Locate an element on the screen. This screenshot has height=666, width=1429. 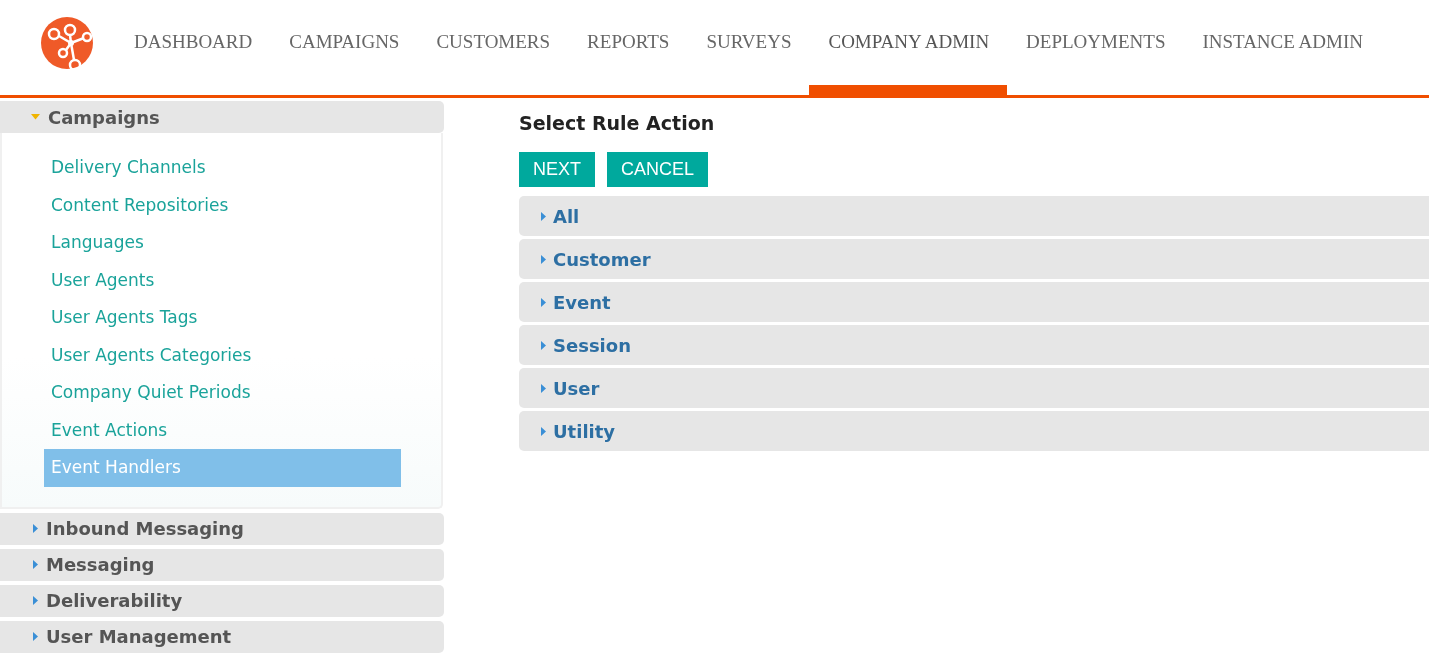
nav-tab: COMPANY ADMIN is located at coordinates (908, 47).